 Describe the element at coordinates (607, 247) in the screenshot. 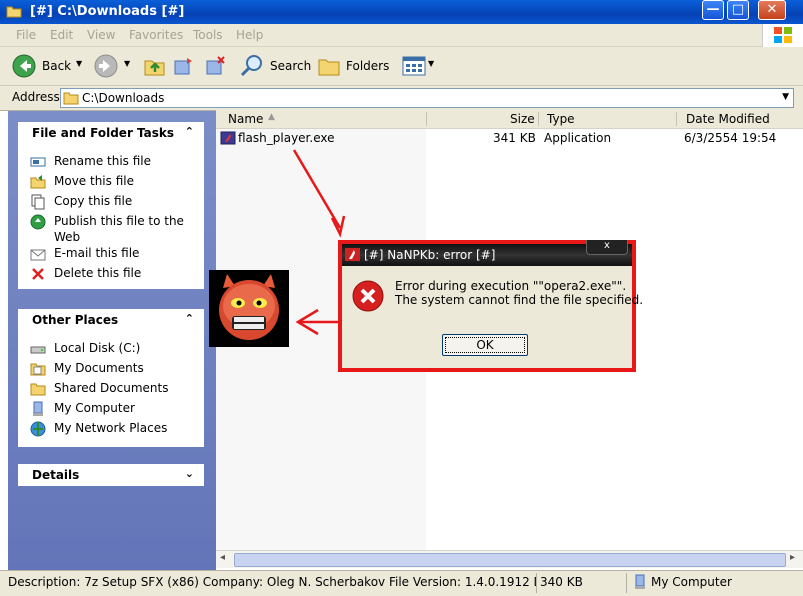

I see `dialog-close-button: x` at that location.